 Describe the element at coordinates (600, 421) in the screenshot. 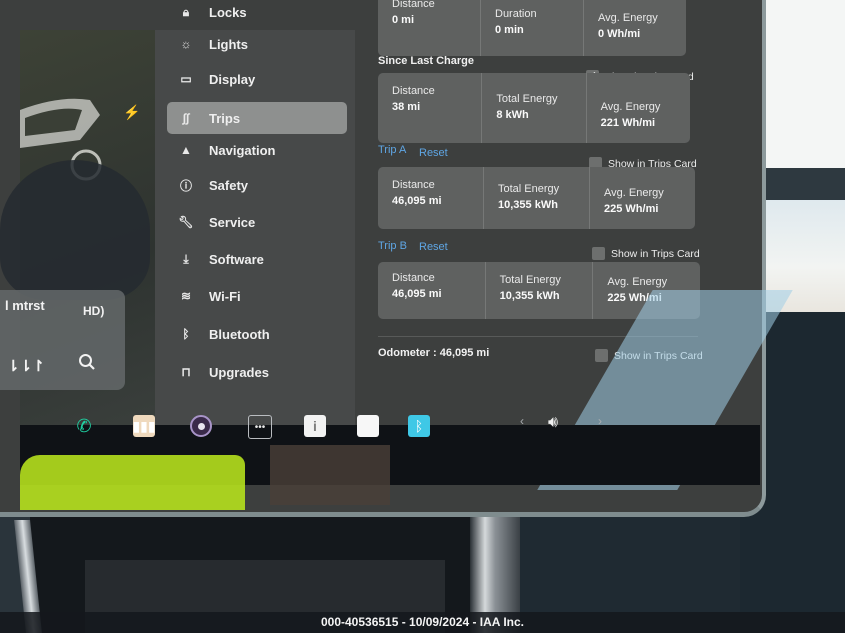

I see `volume-up-chevron: ›` at that location.